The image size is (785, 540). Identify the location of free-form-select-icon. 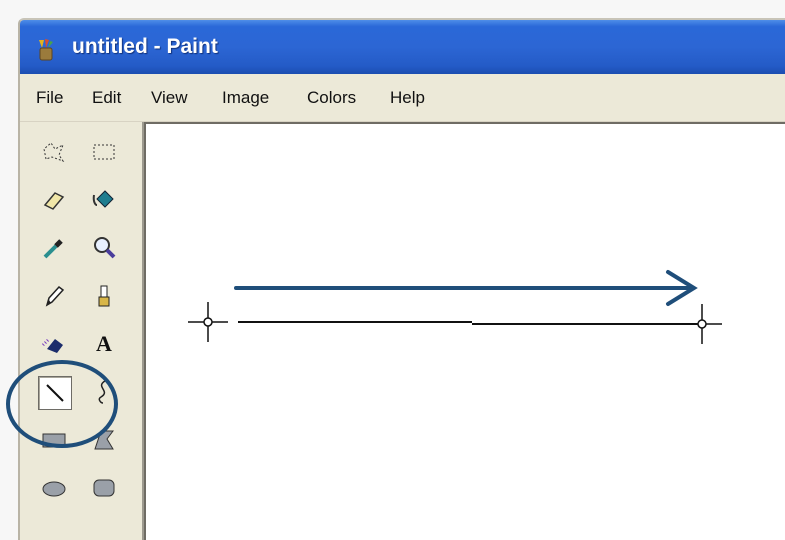
(54, 152).